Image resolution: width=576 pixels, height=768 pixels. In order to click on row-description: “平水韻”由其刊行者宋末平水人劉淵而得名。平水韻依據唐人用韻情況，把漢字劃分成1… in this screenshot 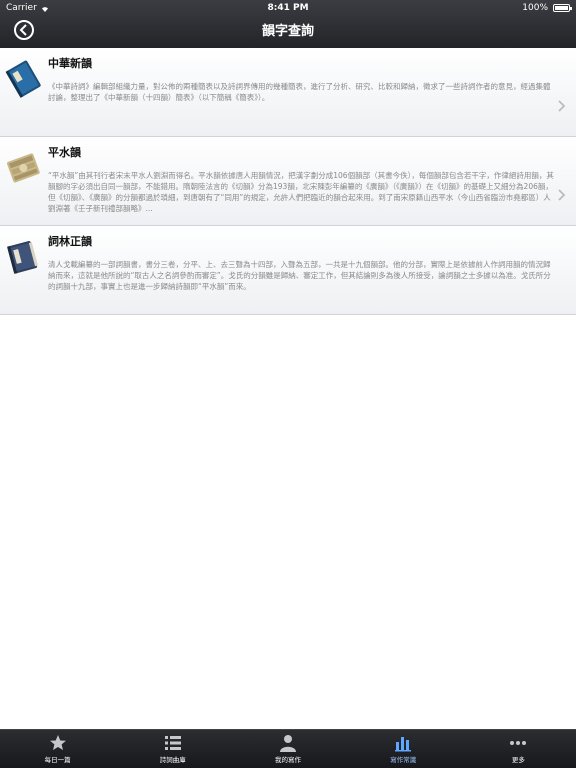, I will do `click(301, 192)`.